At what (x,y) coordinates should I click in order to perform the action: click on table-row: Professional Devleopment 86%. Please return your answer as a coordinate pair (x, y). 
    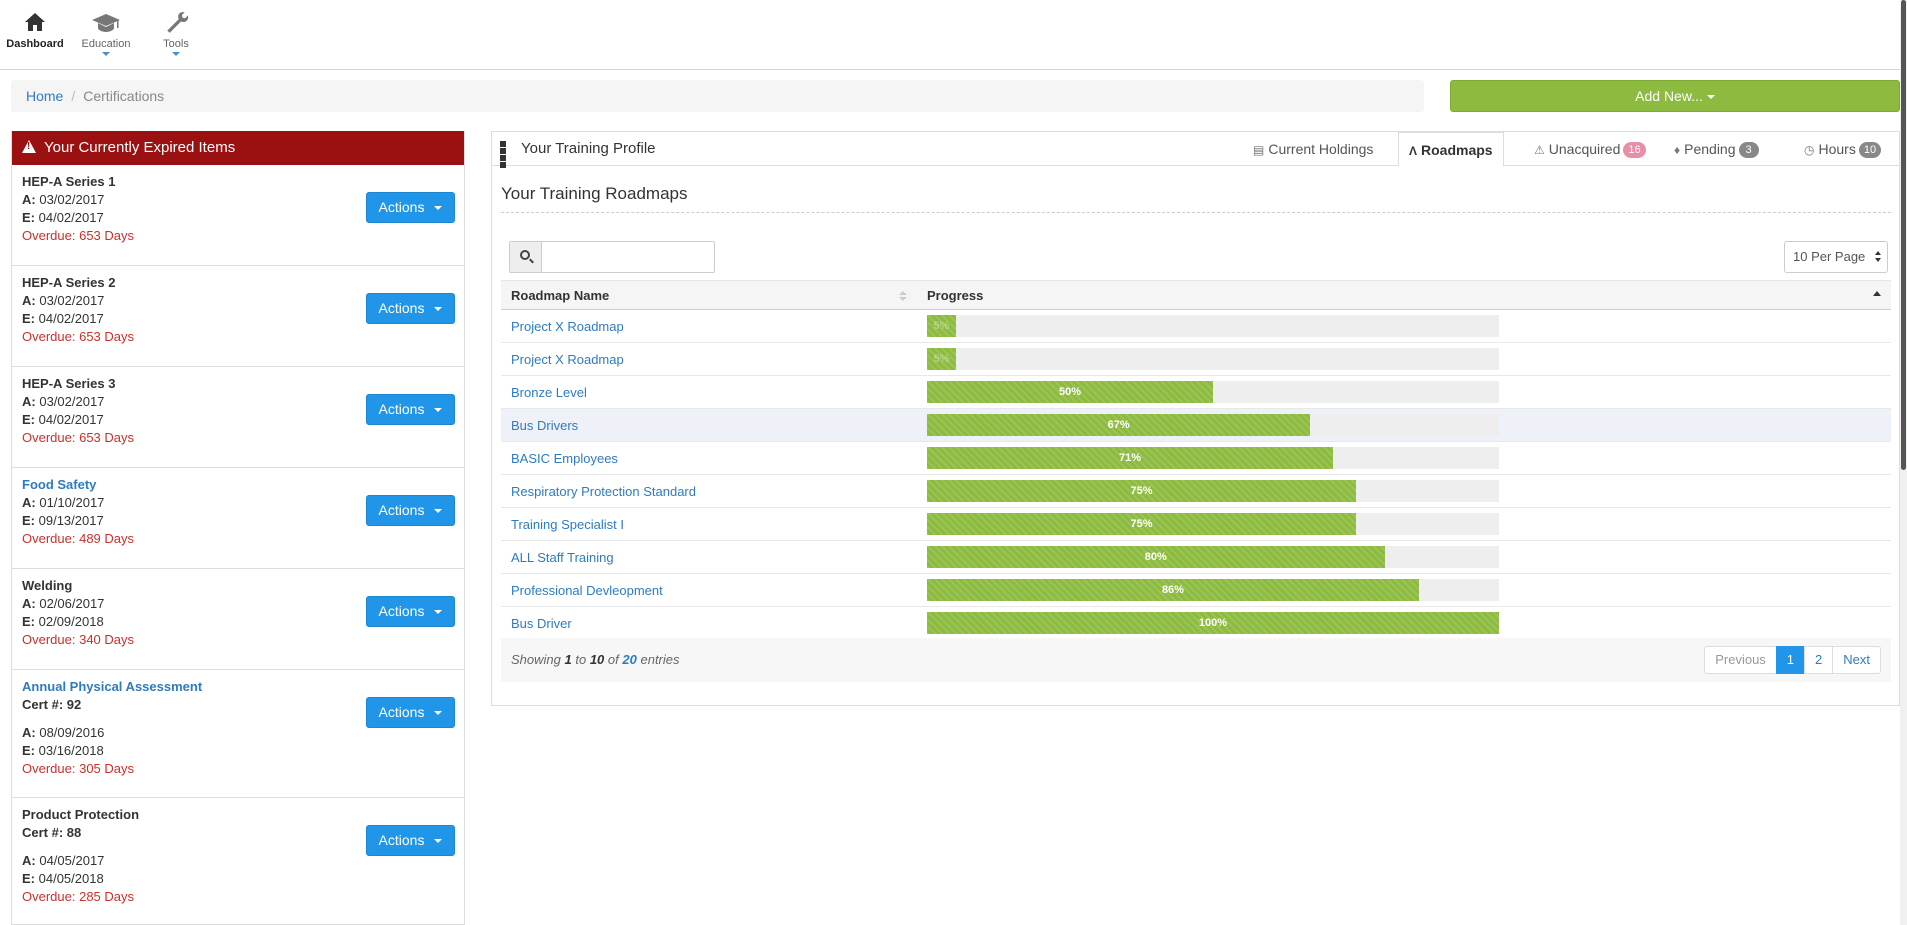
    Looking at the image, I should click on (1196, 590).